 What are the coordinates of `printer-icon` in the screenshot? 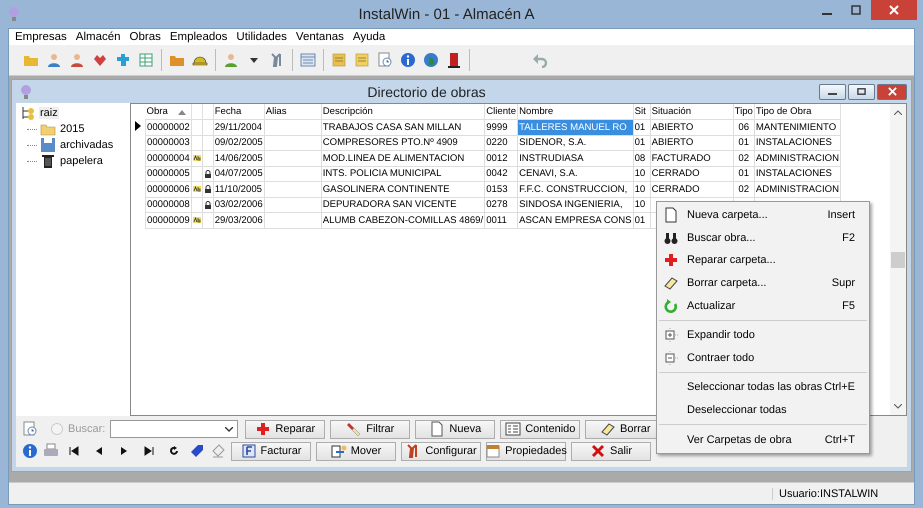 It's located at (51, 451).